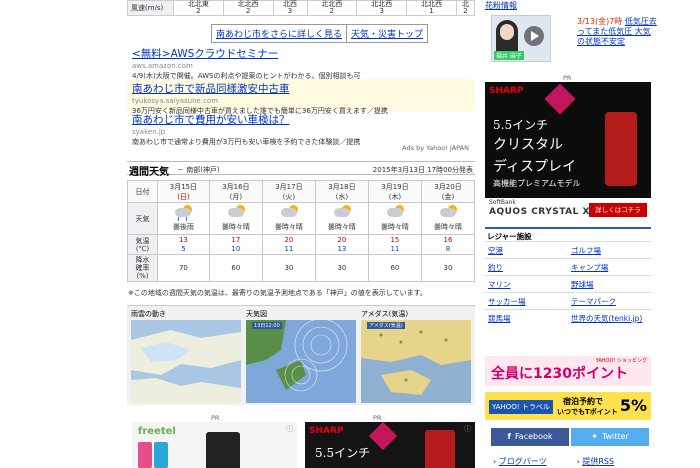  I want to click on weather-chart-image: 13日12:00, so click(301, 361).